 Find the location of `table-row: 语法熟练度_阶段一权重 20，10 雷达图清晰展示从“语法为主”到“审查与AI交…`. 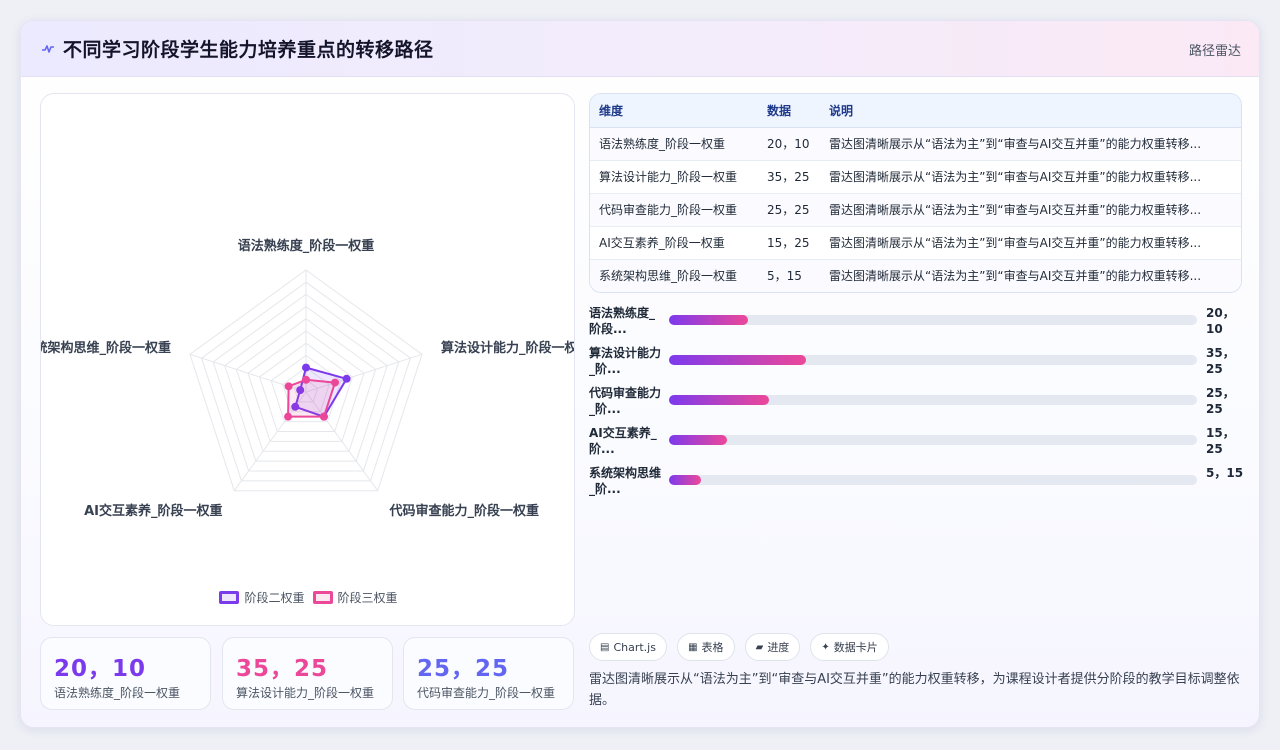

table-row: 语法熟练度_阶段一权重 20，10 雷达图清晰展示从“语法为主”到“审查与AI交… is located at coordinates (915, 143).